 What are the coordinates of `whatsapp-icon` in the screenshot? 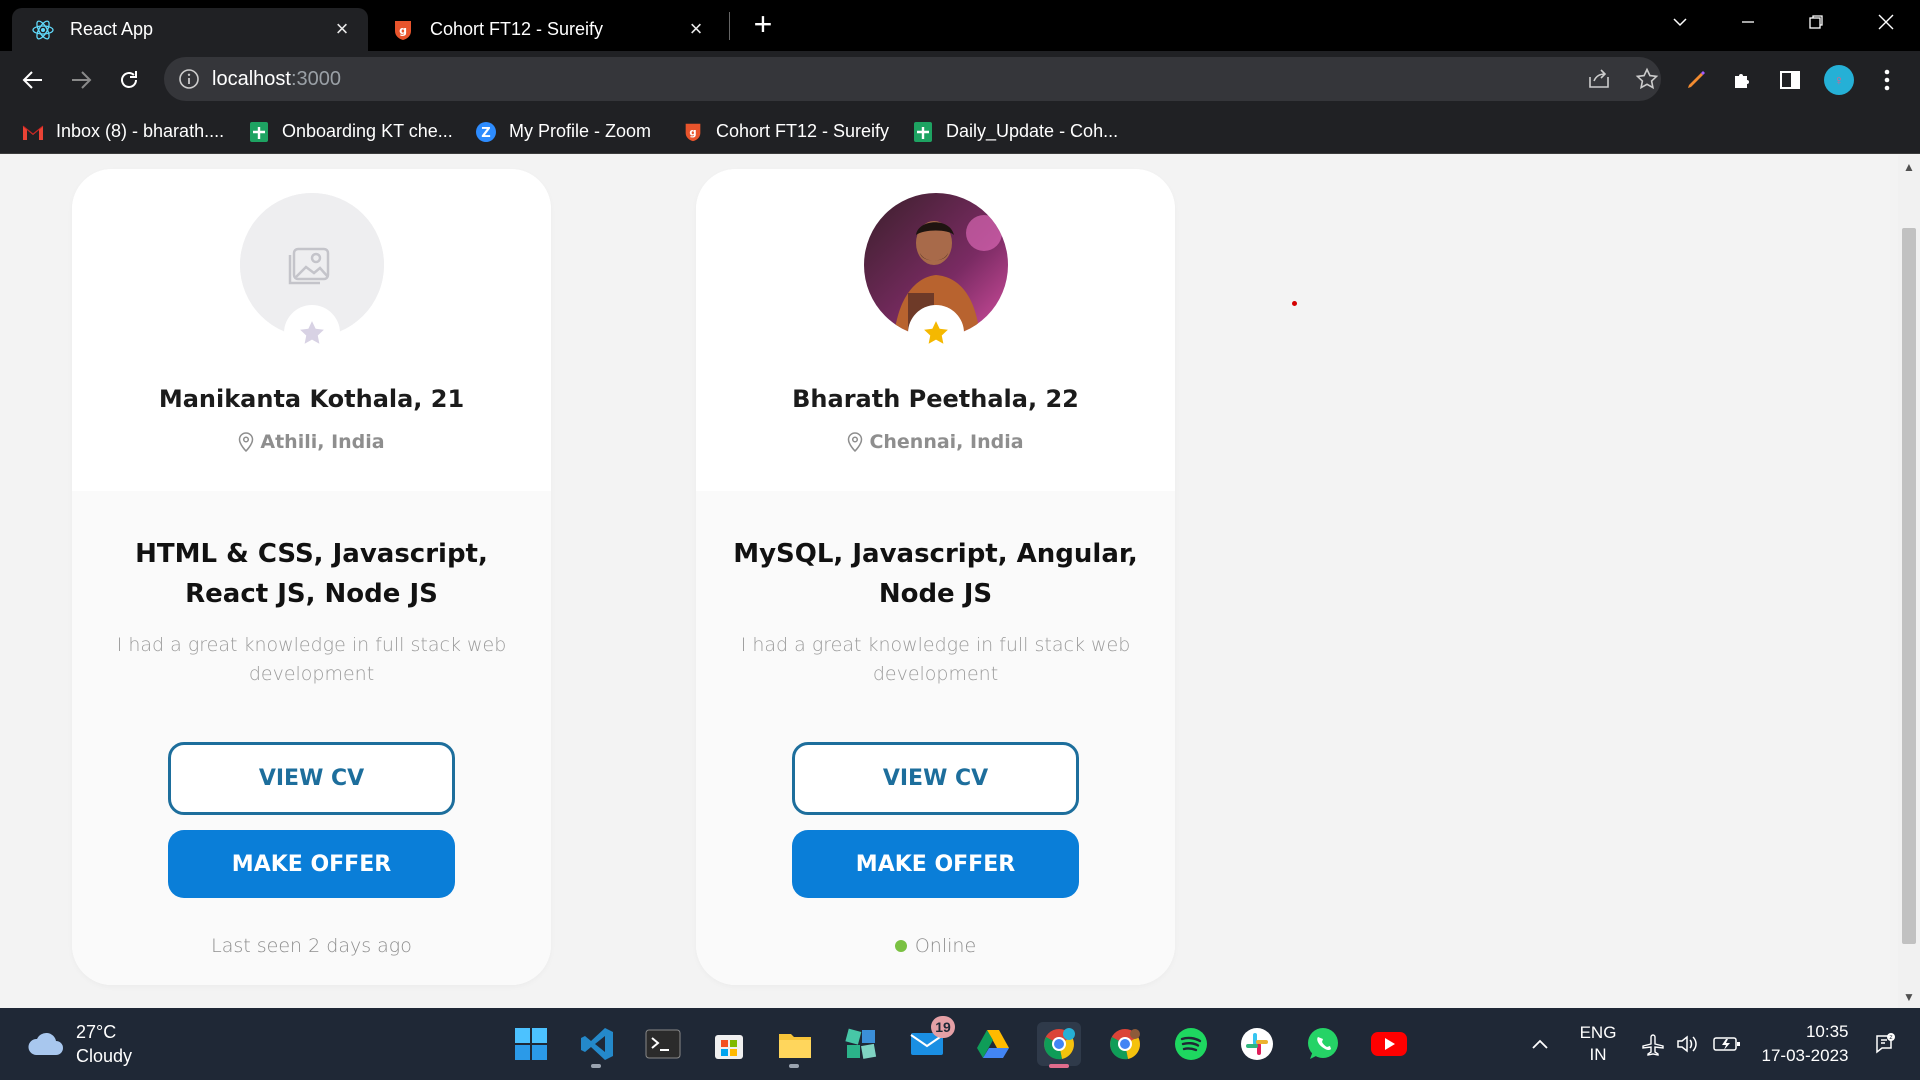 It's located at (1323, 1044).